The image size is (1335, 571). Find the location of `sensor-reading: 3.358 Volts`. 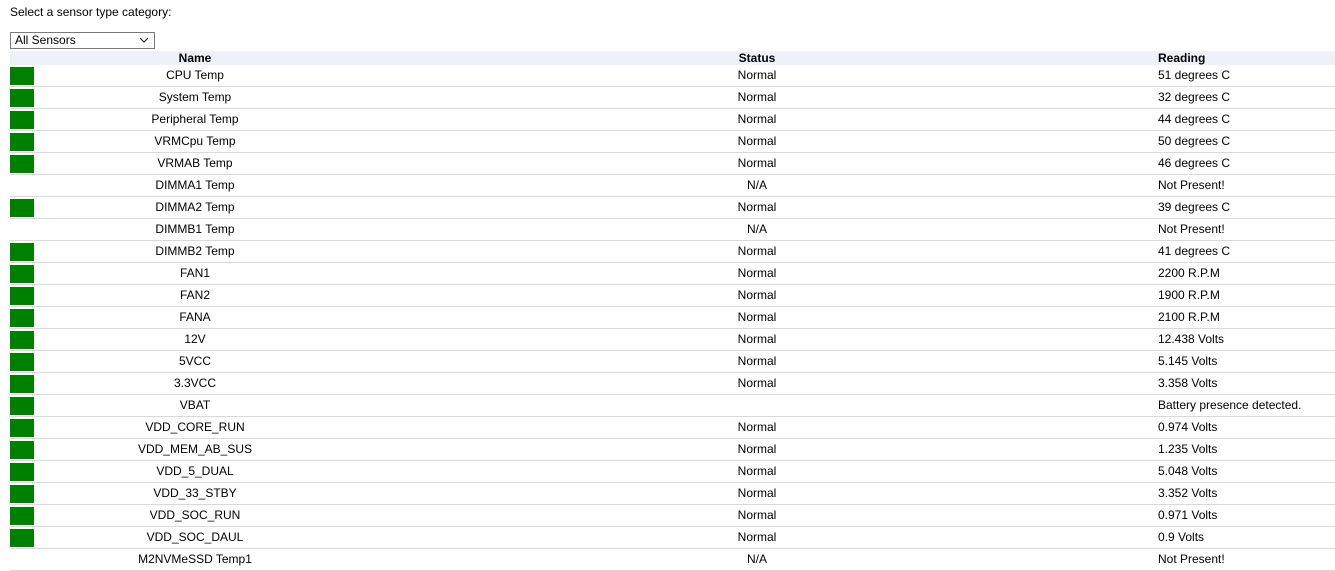

sensor-reading: 3.358 Volts is located at coordinates (1246, 383).